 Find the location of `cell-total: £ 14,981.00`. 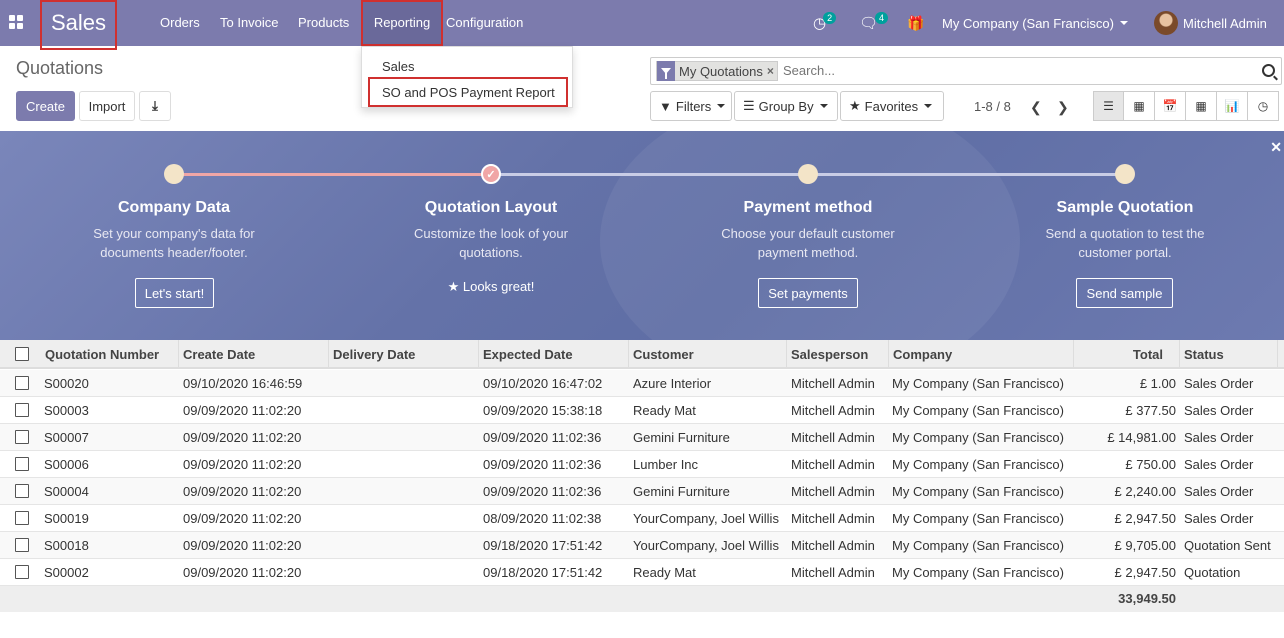

cell-total: £ 14,981.00 is located at coordinates (1141, 437).